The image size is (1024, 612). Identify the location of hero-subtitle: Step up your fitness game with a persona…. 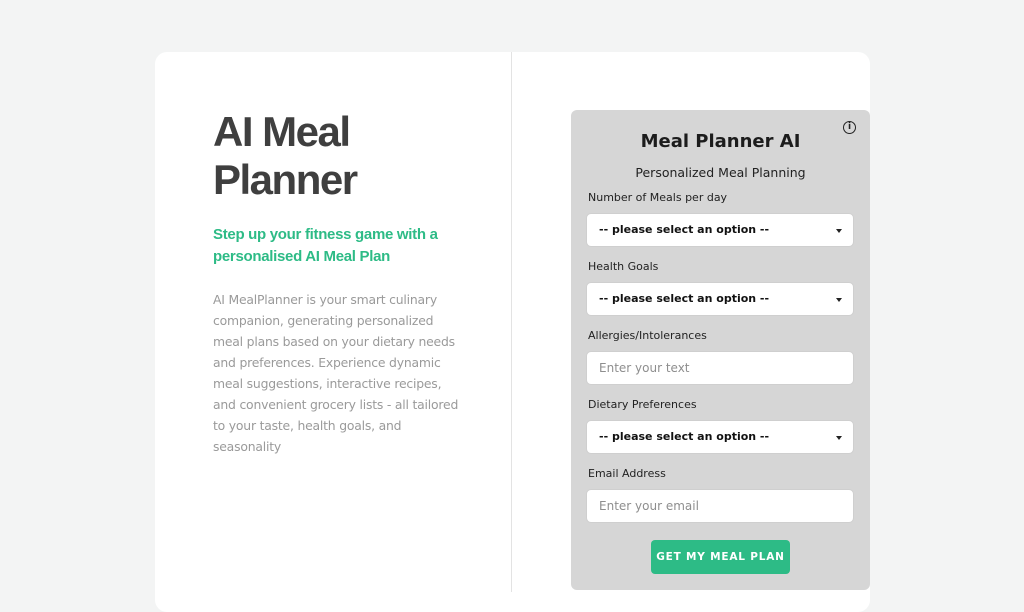
(325, 245).